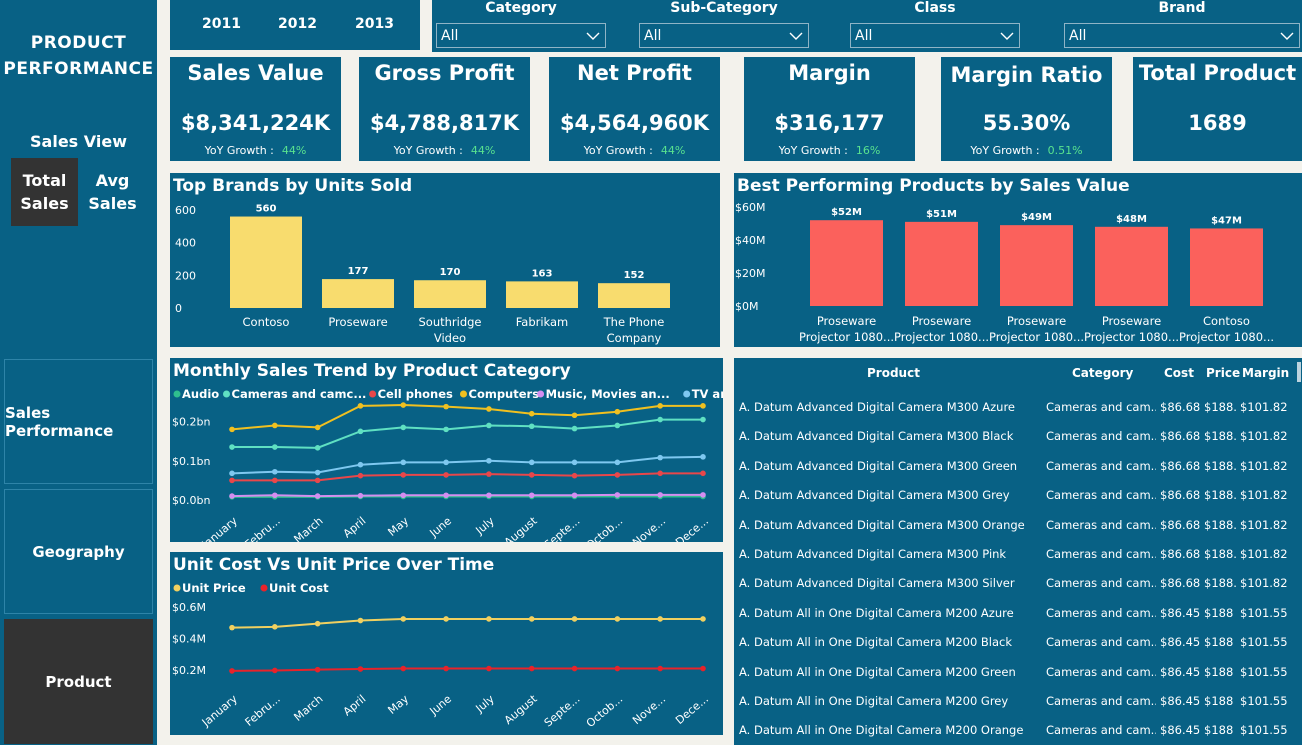 This screenshot has height=745, width=1302. What do you see at coordinates (297, 24) in the screenshot?
I see `year-2012-button: 2012` at bounding box center [297, 24].